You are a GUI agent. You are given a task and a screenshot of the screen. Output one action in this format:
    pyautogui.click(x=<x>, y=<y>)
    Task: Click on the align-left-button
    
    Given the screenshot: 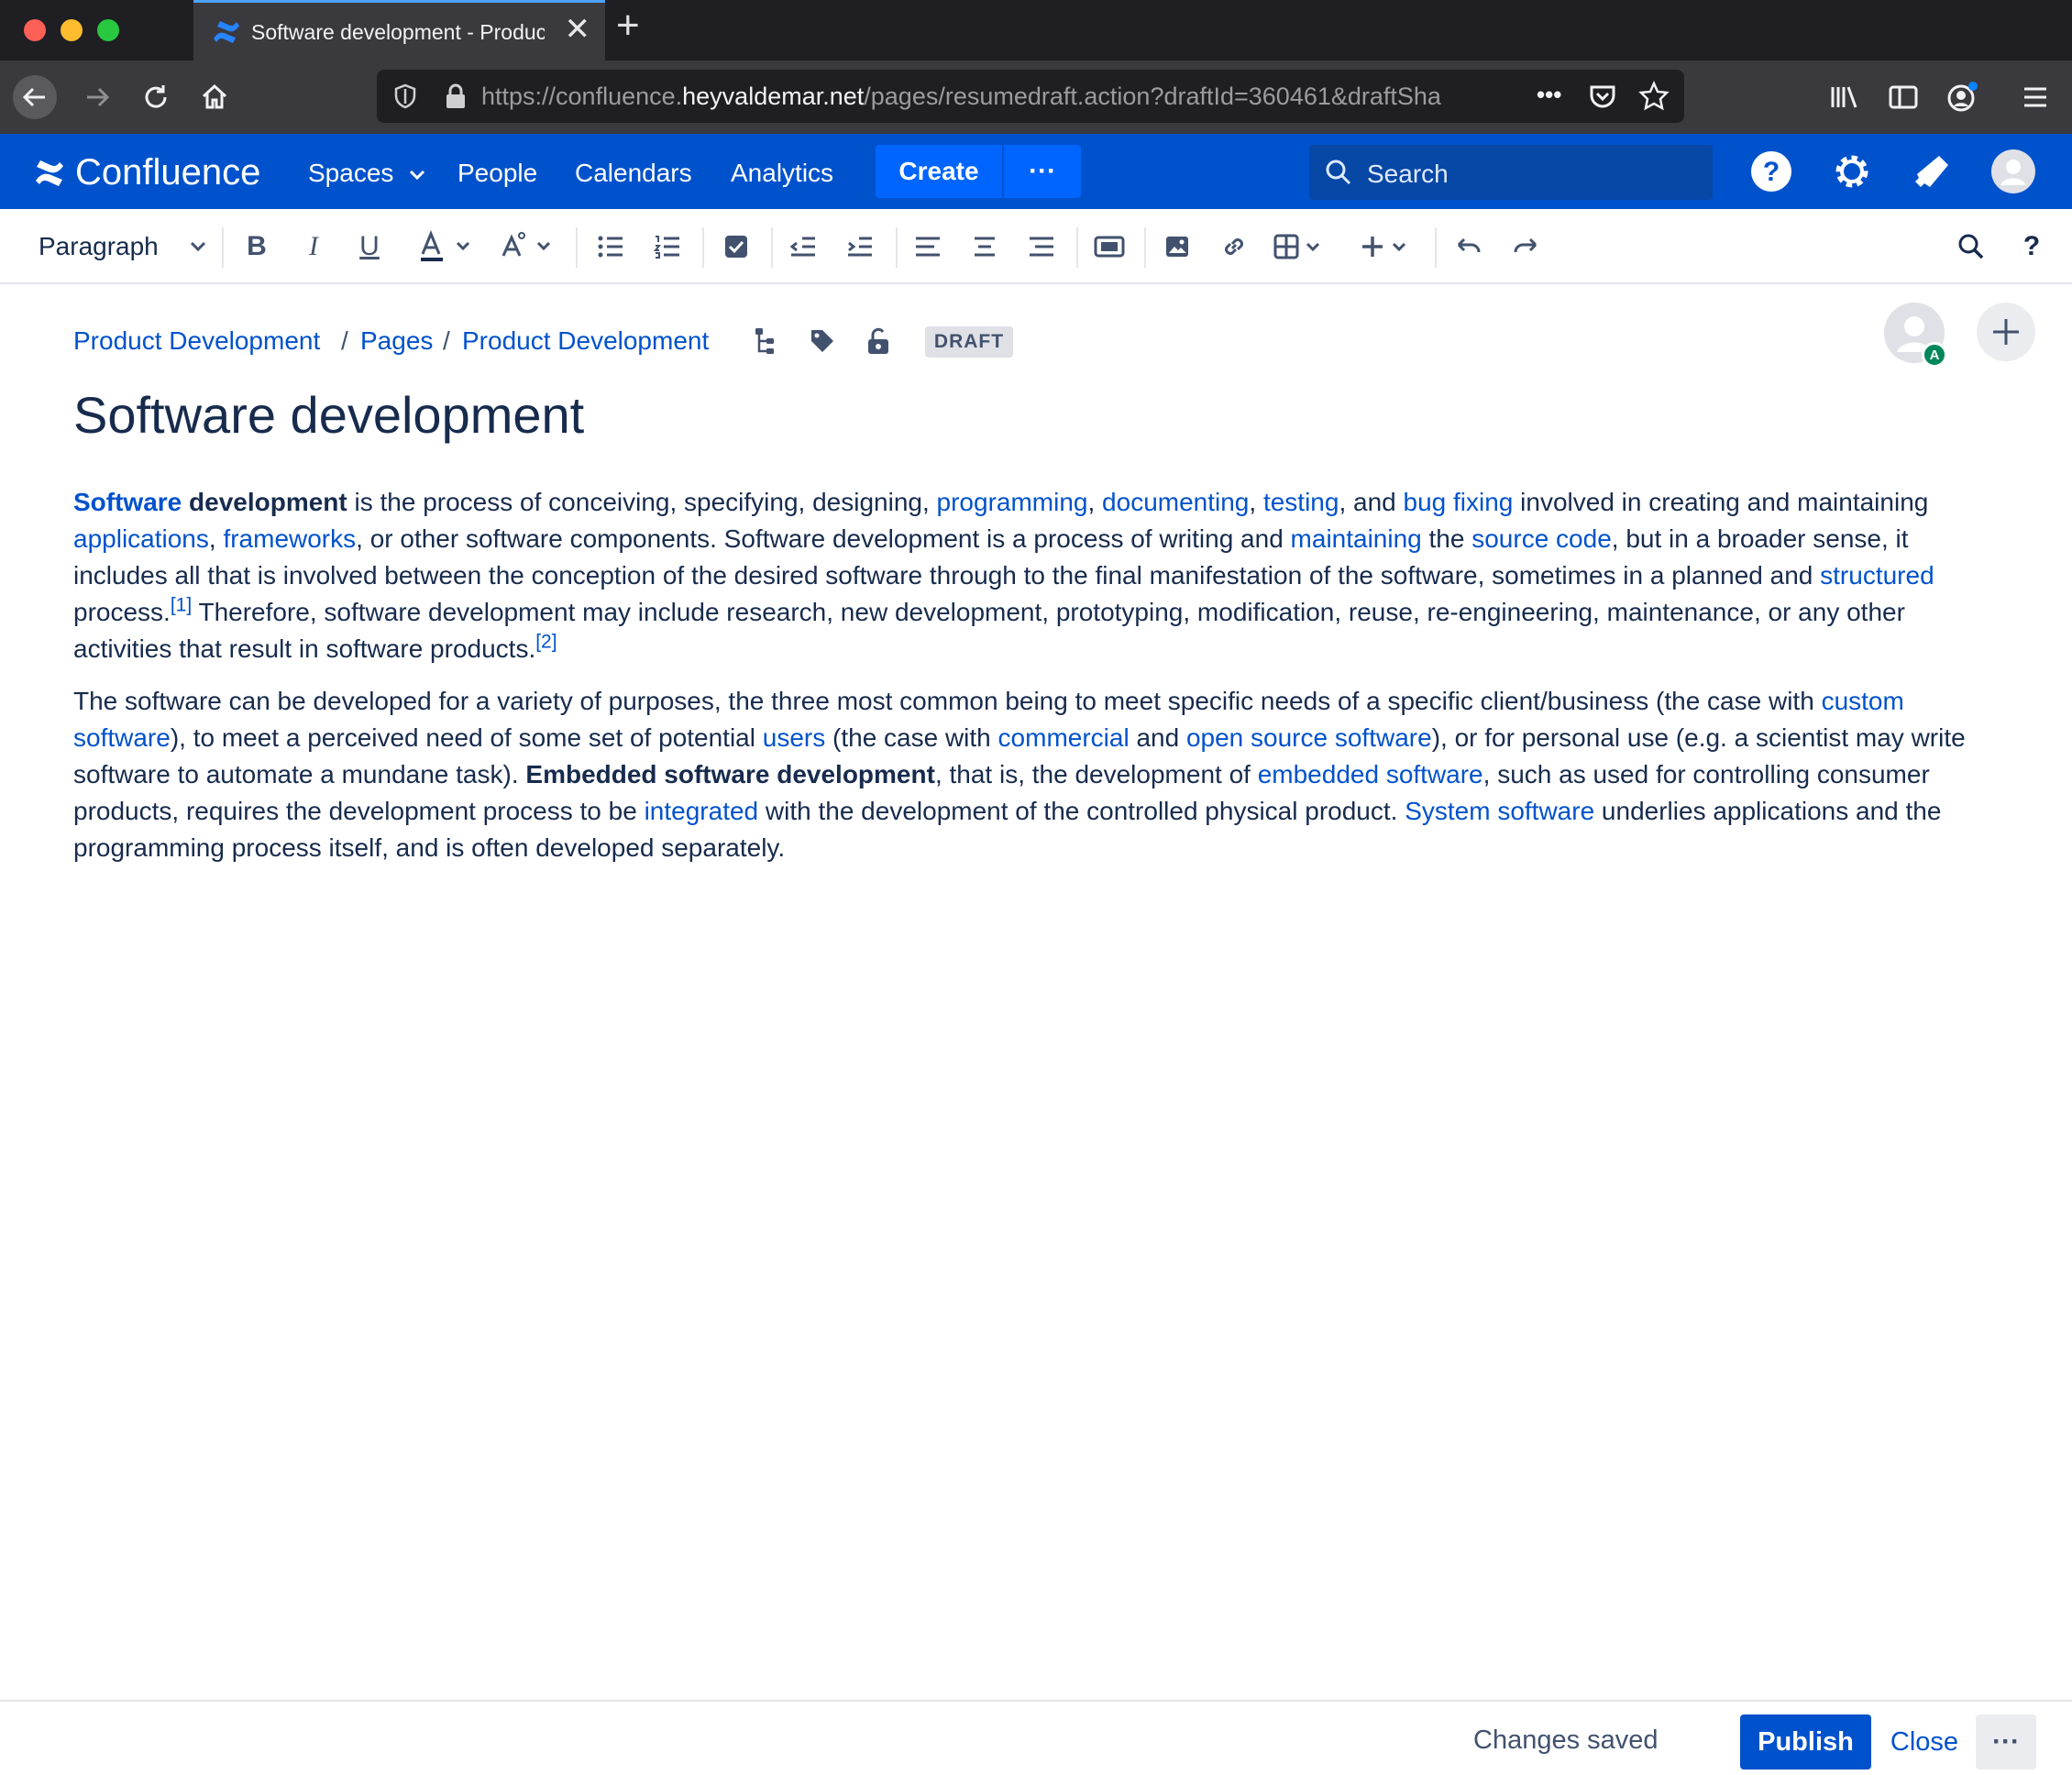 What is the action you would take?
    pyautogui.click(x=927, y=247)
    